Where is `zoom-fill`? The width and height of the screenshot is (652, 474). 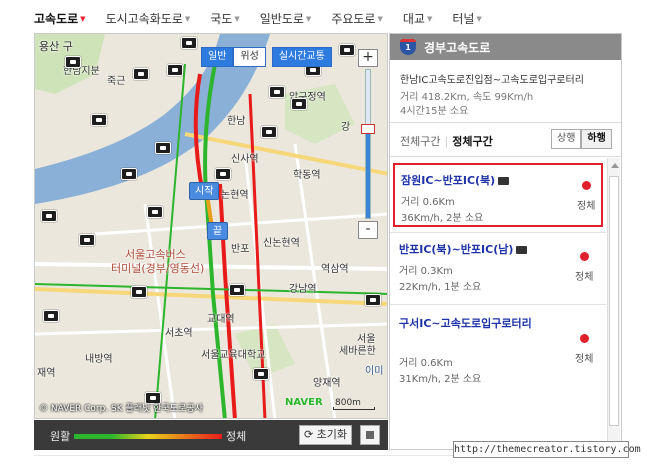
zoom-fill is located at coordinates (368, 173).